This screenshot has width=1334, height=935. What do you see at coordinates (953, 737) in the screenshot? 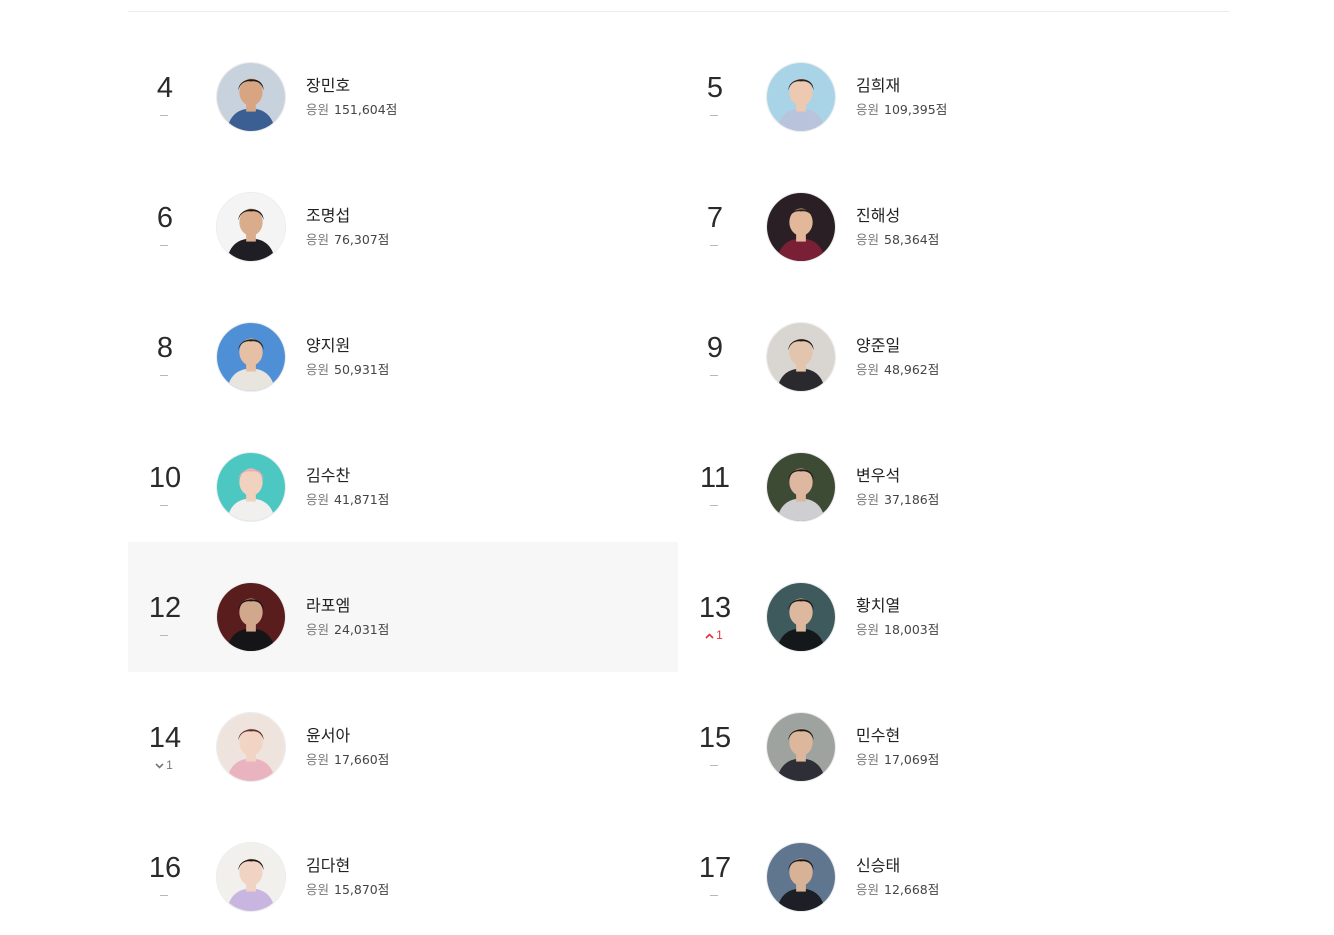
I see `ranking-entry: 15 민수현 응원 17,069점` at bounding box center [953, 737].